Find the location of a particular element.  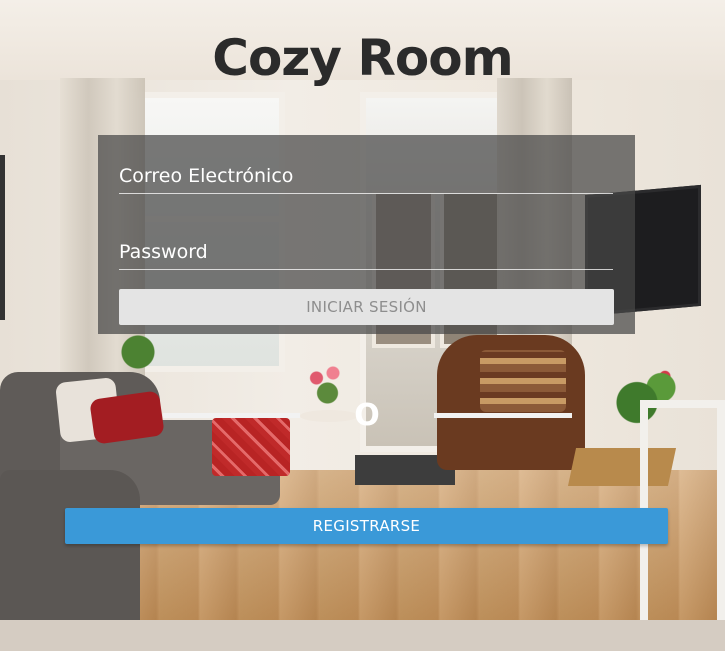

register-button: REGISTRARSE is located at coordinates (366, 526).